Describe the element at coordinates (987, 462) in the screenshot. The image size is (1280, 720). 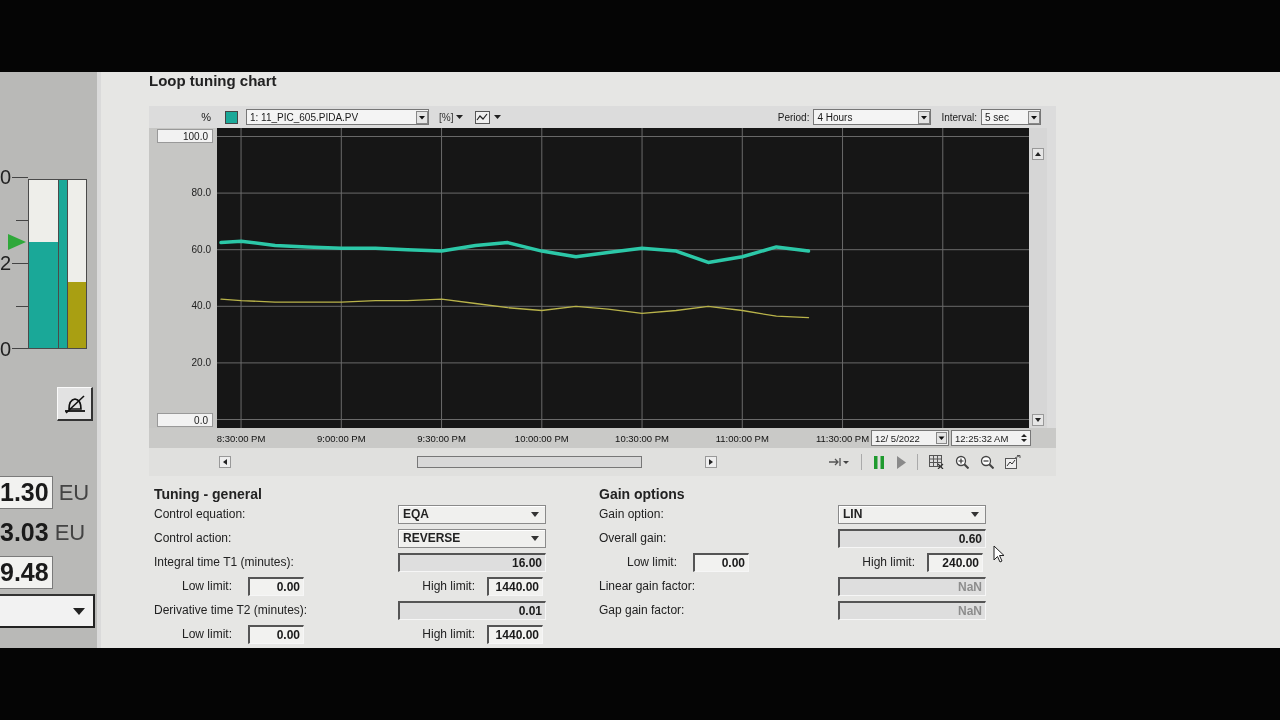
I see `zoom-out-icon` at that location.